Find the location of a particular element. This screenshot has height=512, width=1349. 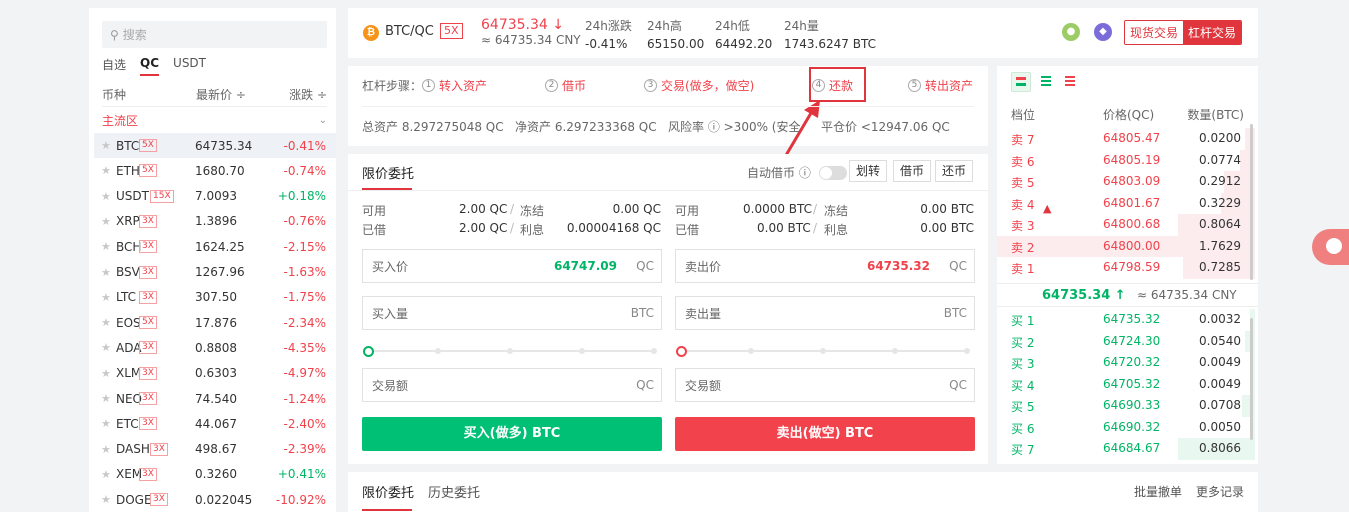

search-box: ⚲ is located at coordinates (214, 34).